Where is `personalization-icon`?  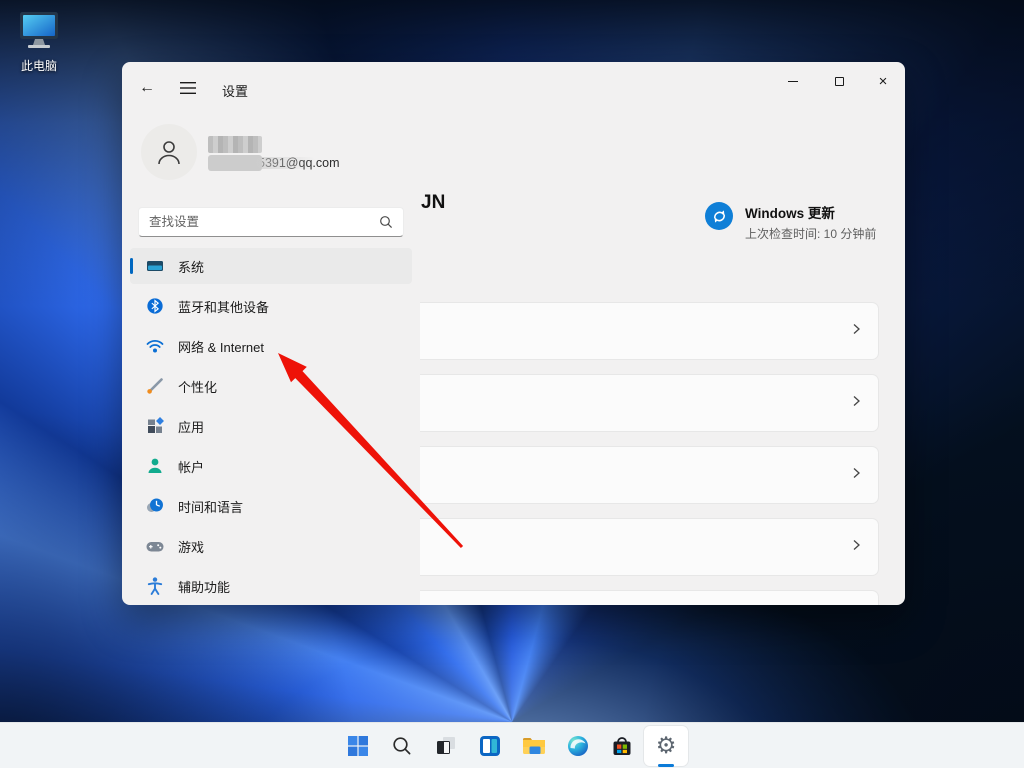
personalization-icon is located at coordinates (155, 386).